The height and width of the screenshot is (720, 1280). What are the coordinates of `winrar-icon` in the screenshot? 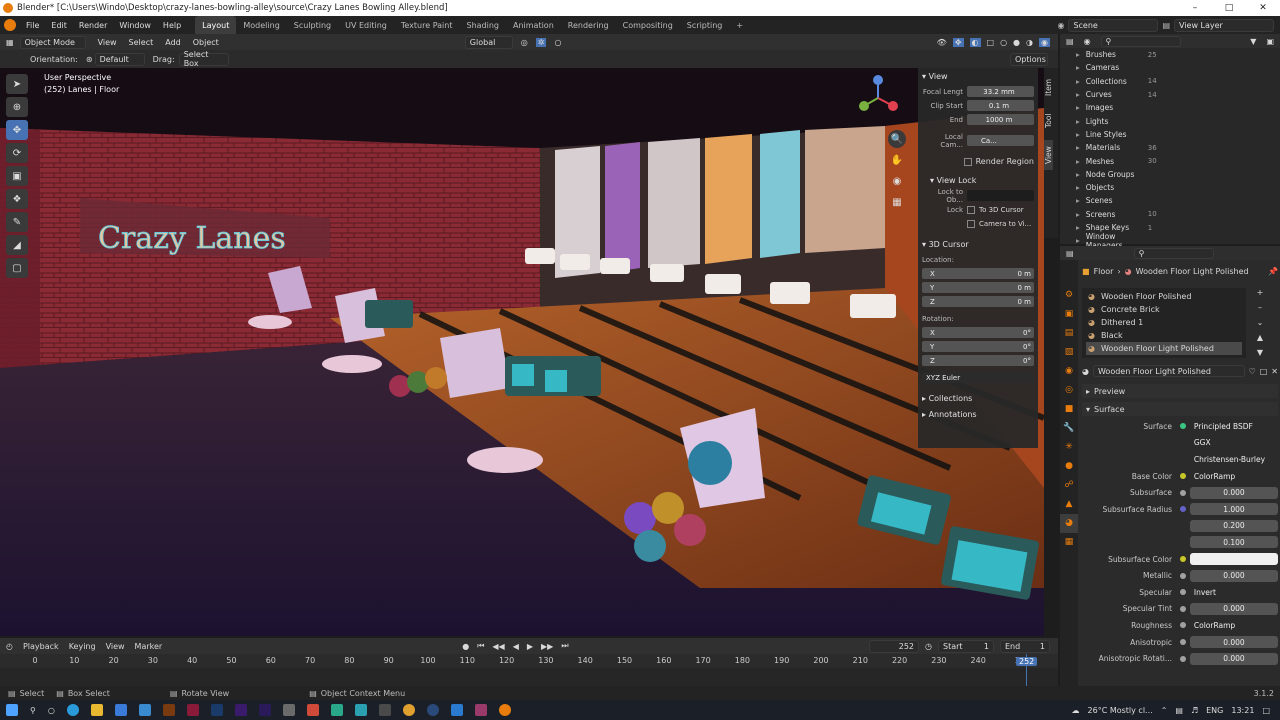 It's located at (480, 710).